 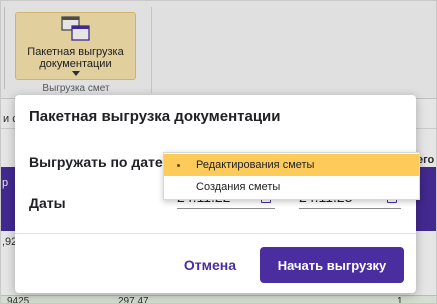 I want to click on date-type-dropdown: Редактирования сметы Создания сметы, so click(x=291, y=176).